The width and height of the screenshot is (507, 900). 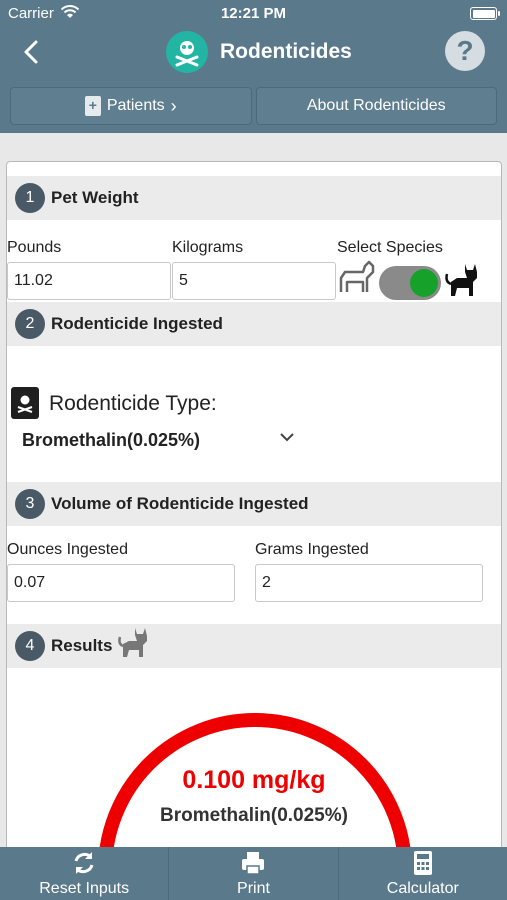 I want to click on segment-bar: Patients › About Rodenticides, so click(x=253, y=106).